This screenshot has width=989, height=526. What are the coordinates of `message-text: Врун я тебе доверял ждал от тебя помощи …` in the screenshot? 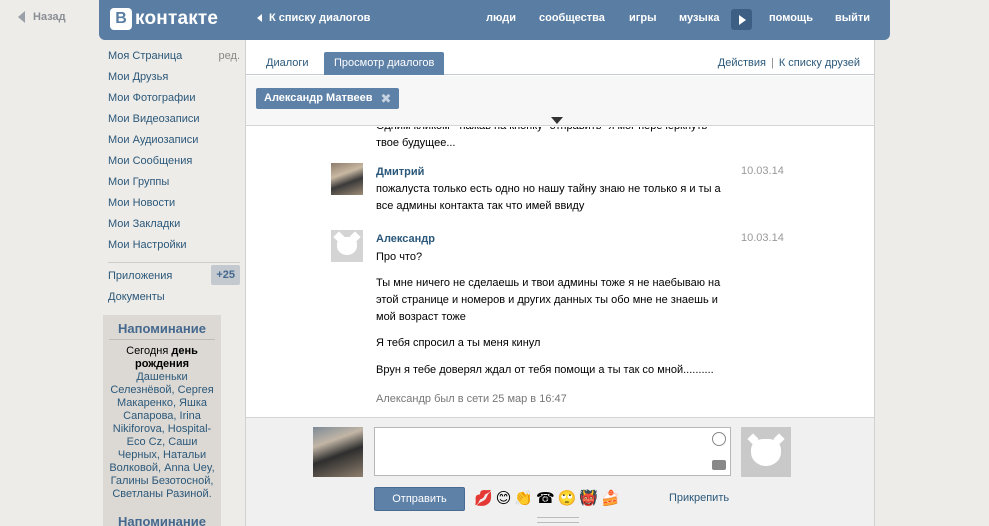 It's located at (545, 370).